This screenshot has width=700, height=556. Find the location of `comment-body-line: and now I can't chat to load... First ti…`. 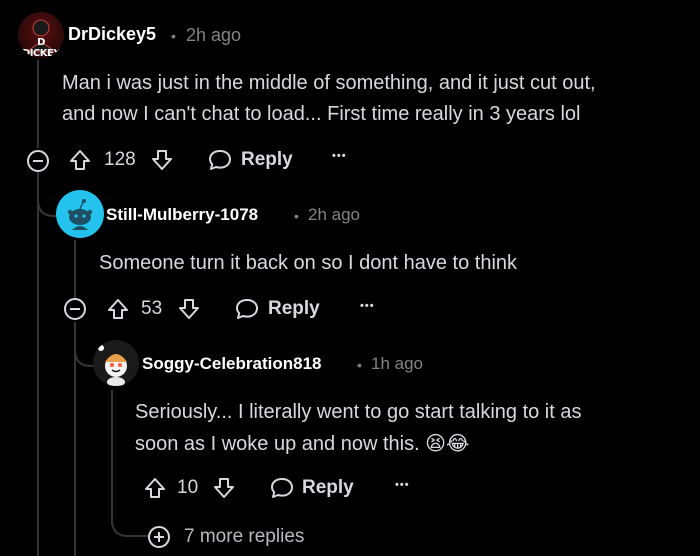

comment-body-line: and now I can't chat to load... First ti… is located at coordinates (321, 114).